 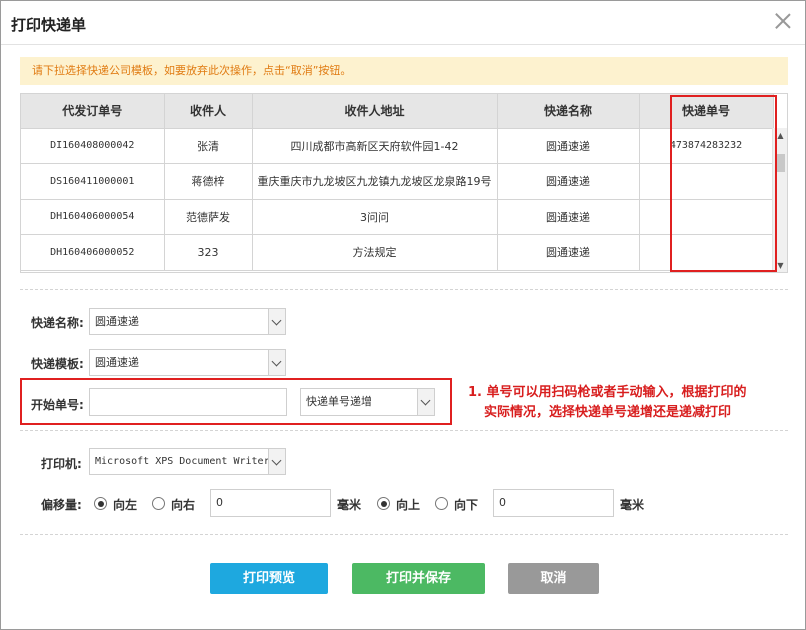 I want to click on cell-order-no: DH160406000052, so click(x=93, y=252).